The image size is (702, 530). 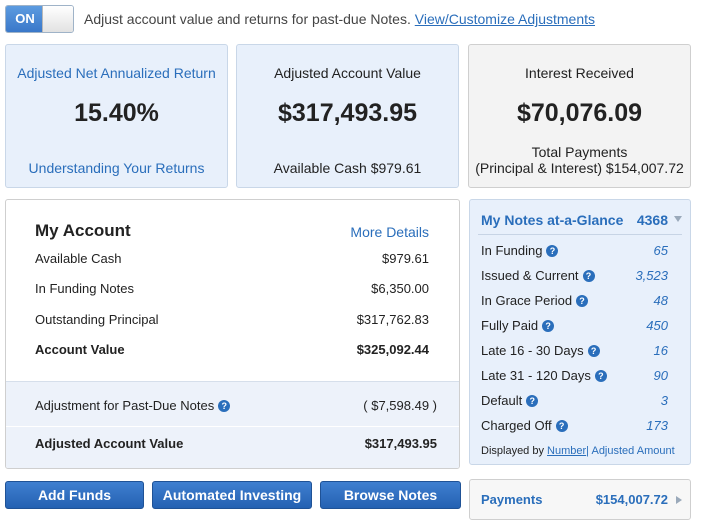 I want to click on adjustment-value: ( $7,598.49 ), so click(x=400, y=405).